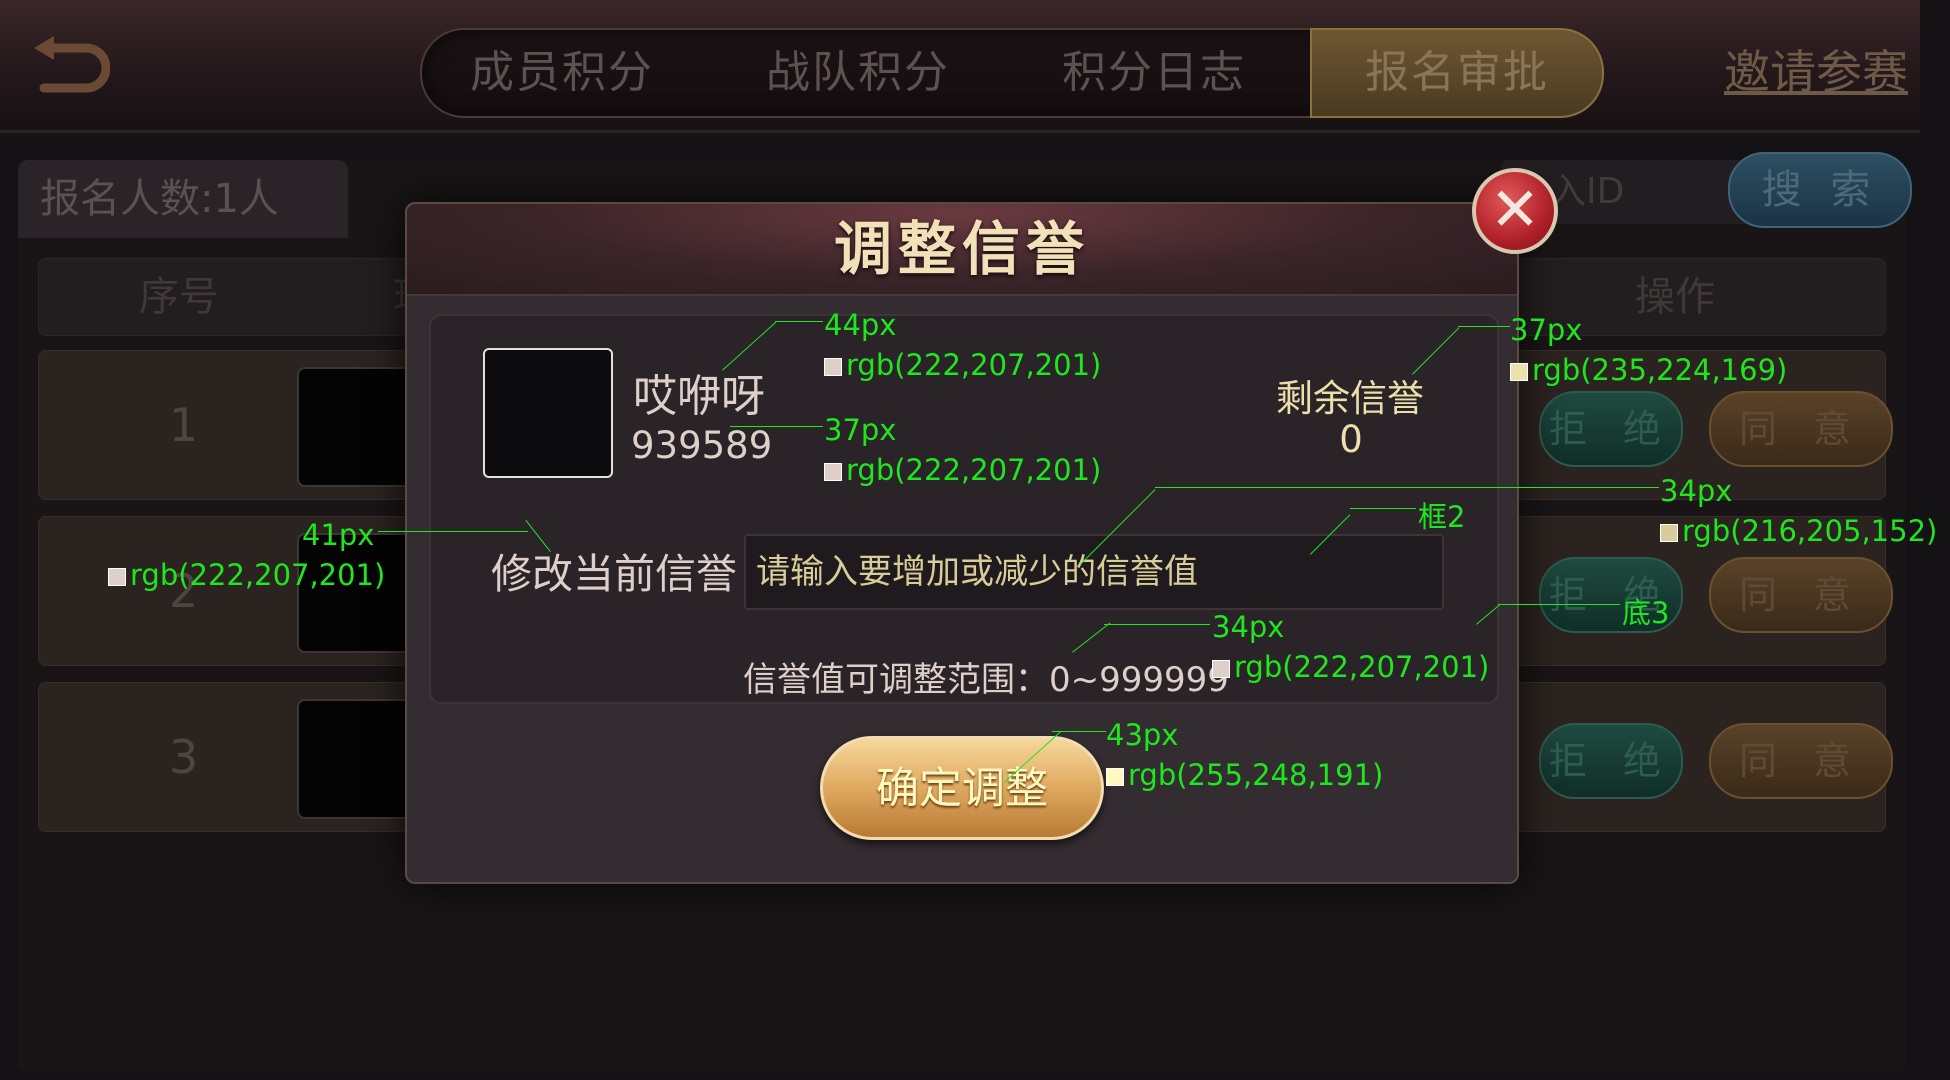  What do you see at coordinates (1816, 69) in the screenshot?
I see `invite-link: 邀请参赛` at bounding box center [1816, 69].